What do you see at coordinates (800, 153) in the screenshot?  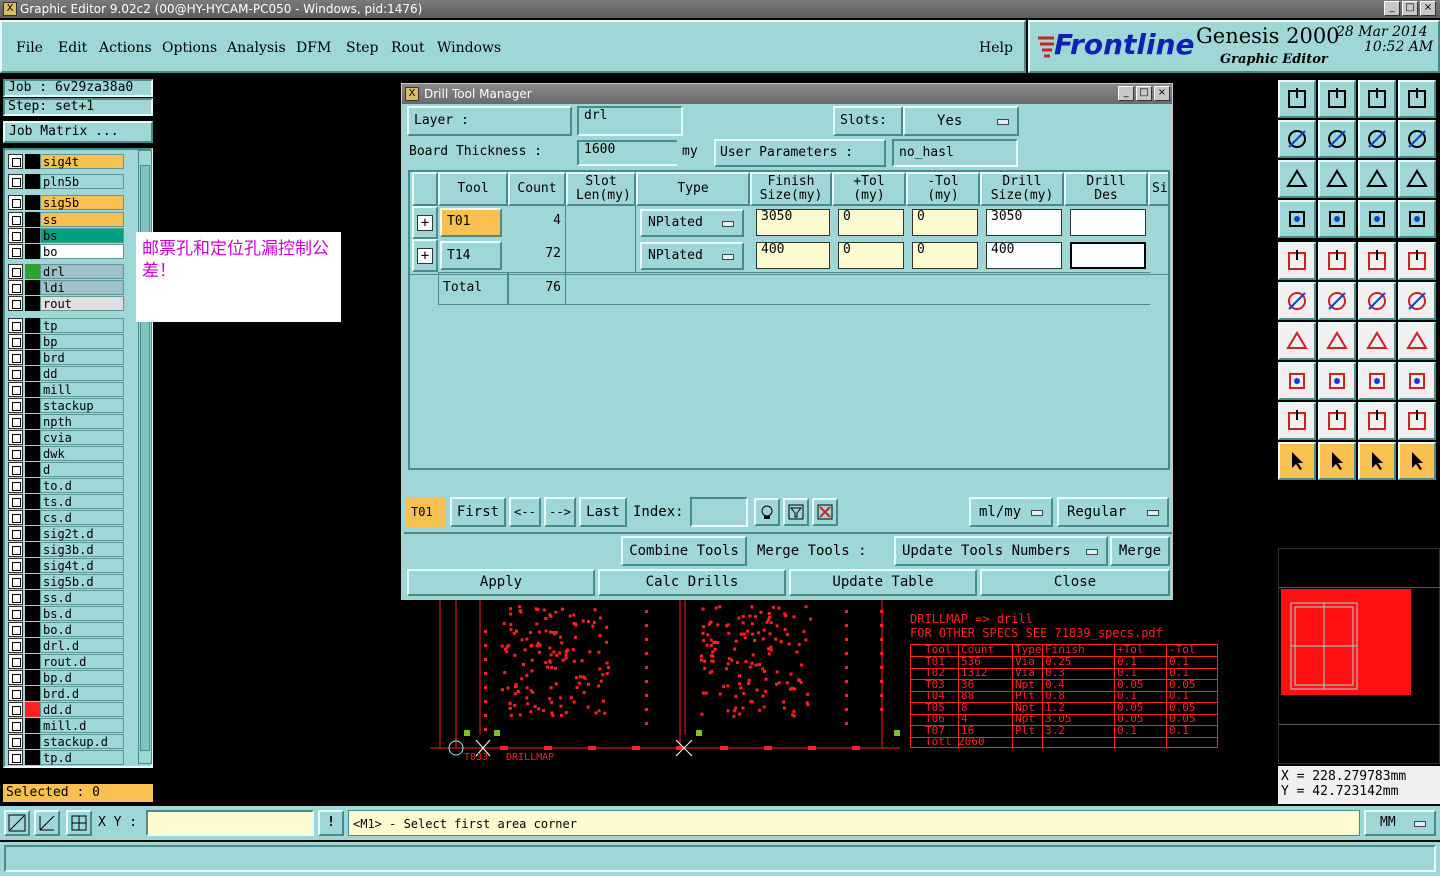 I see `user-parameters-button: User Parameters :` at bounding box center [800, 153].